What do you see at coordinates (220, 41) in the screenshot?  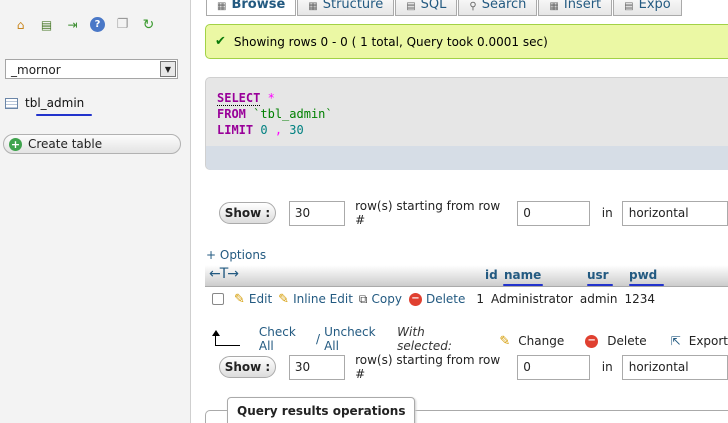 I see `checkmark-icon: ✔` at bounding box center [220, 41].